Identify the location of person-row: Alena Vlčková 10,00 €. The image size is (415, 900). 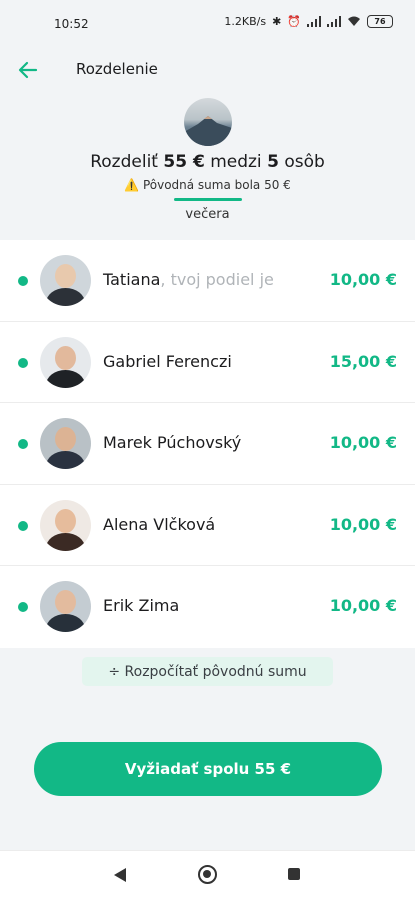
(207, 525).